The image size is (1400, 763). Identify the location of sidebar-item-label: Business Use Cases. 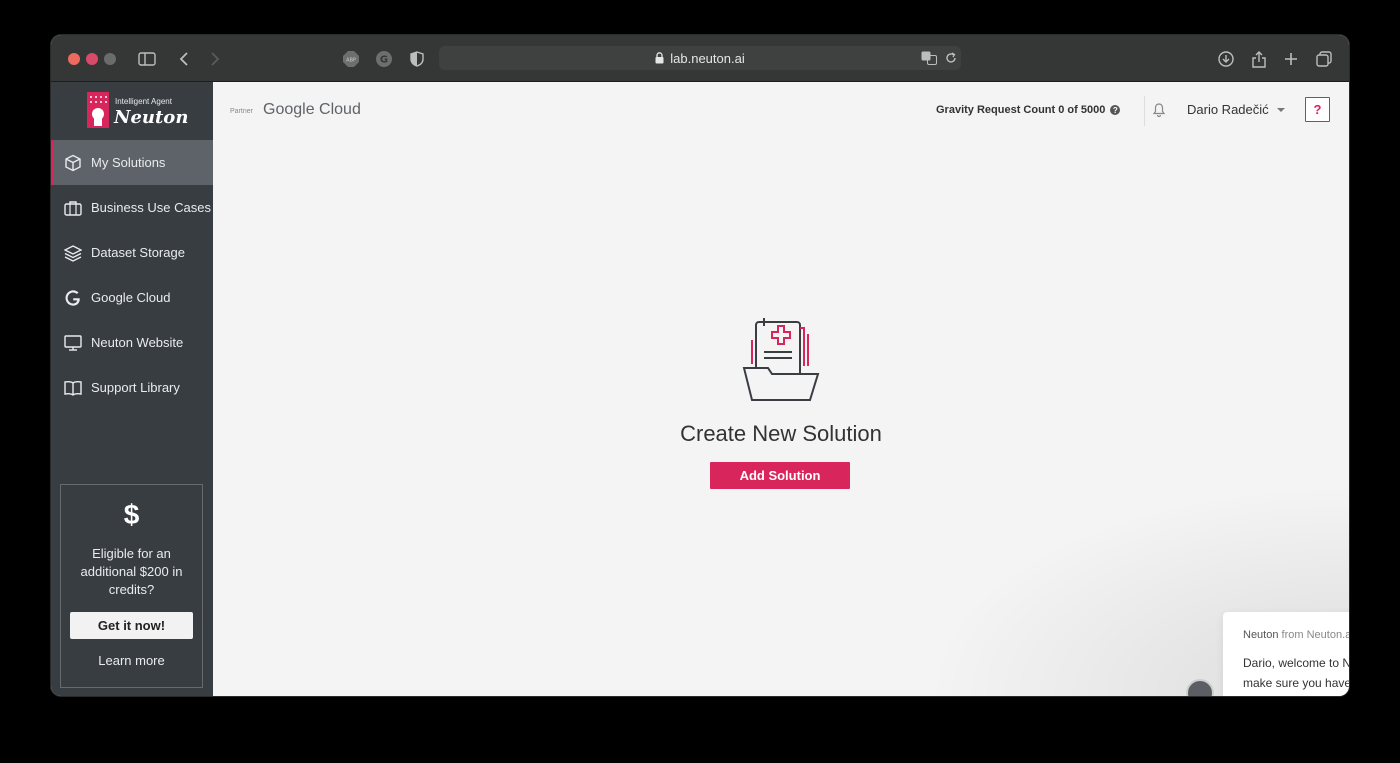
(151, 207).